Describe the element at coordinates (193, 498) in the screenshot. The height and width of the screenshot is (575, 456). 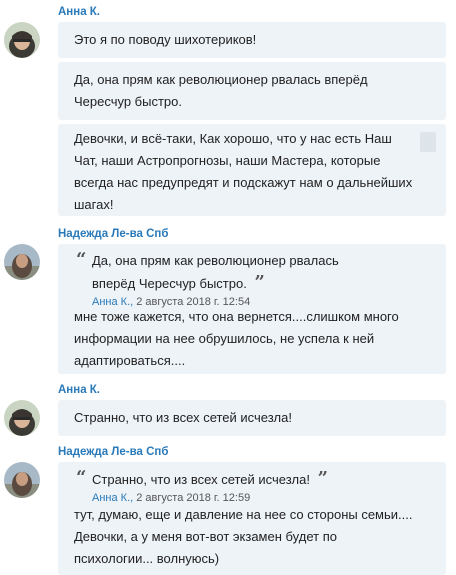
I see `quote-date: 2 августа 2018 г. 12:59` at that location.